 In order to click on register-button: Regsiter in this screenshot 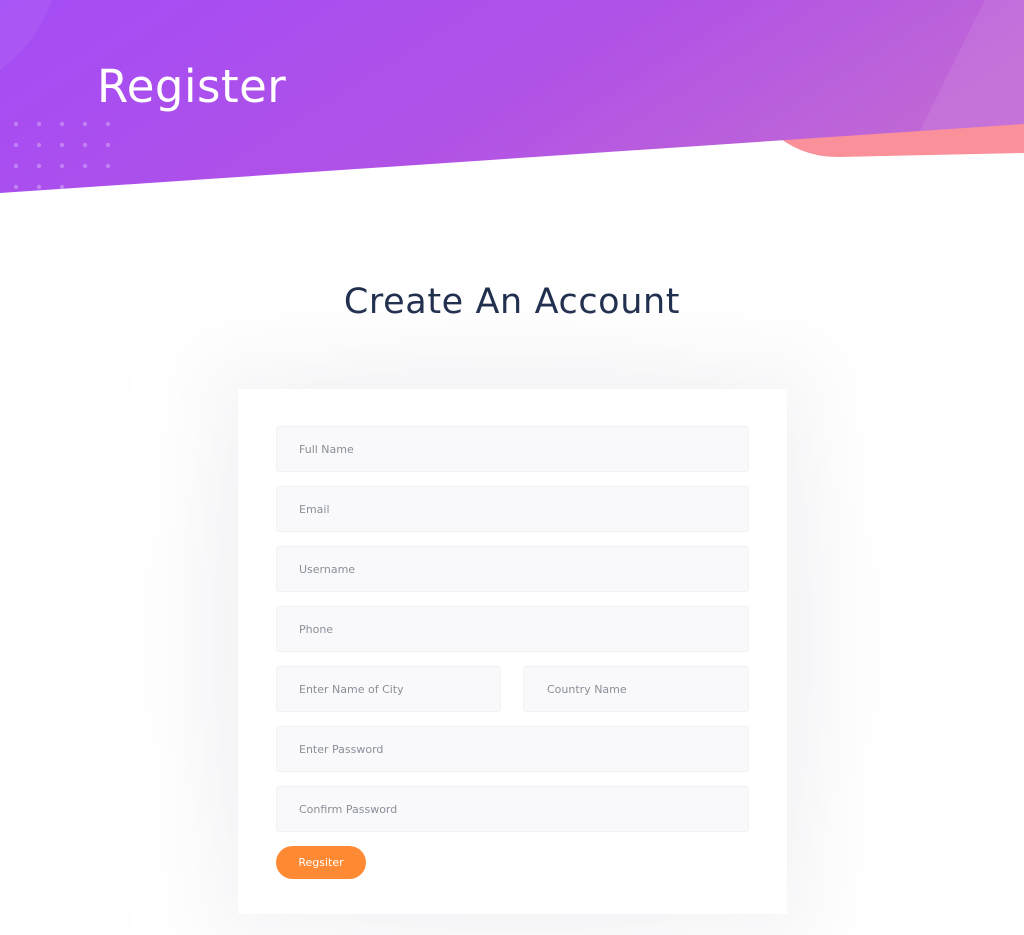, I will do `click(321, 862)`.